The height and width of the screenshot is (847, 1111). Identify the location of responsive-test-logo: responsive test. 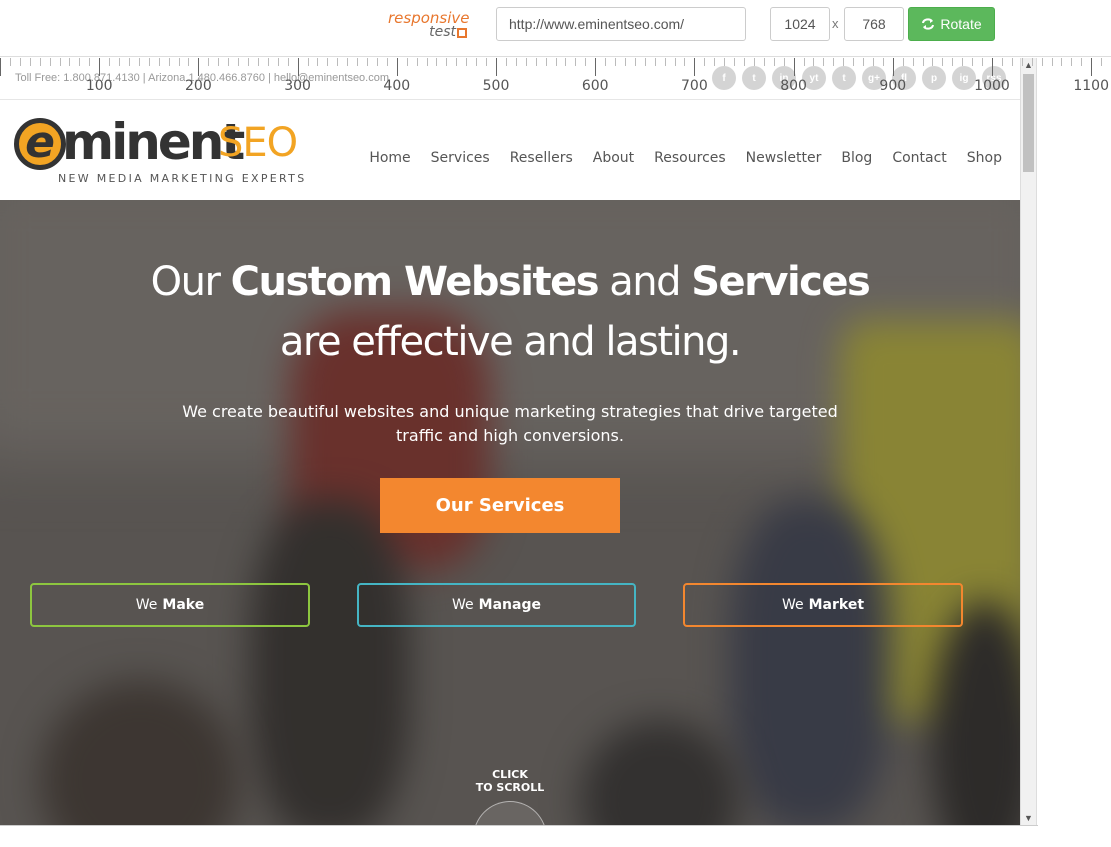
(429, 25).